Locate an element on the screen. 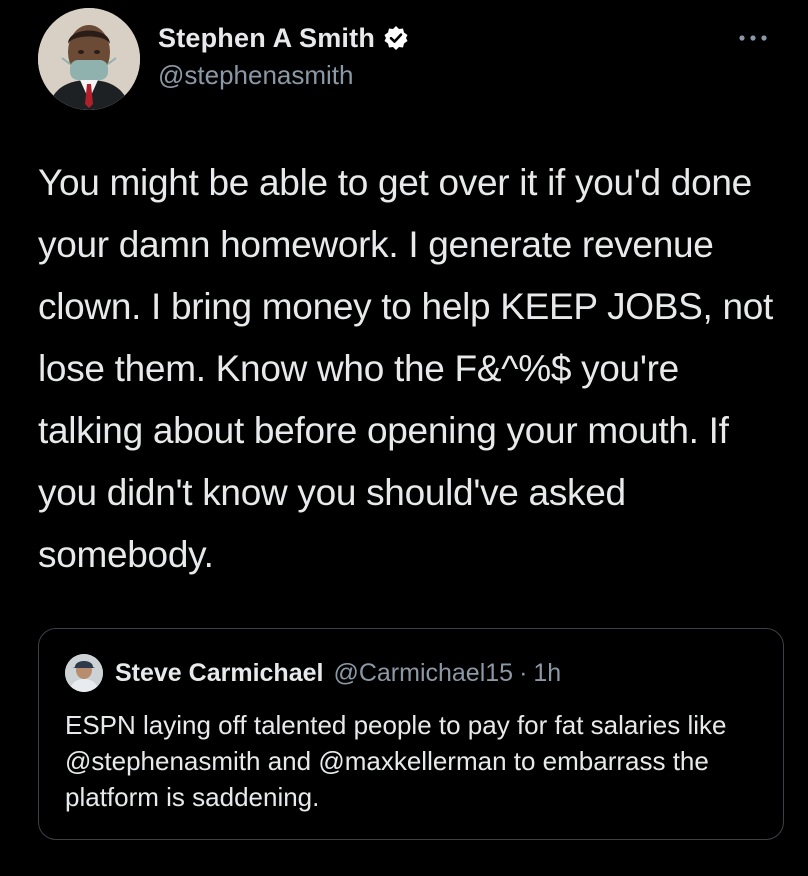 This screenshot has width=808, height=876. author-display-name: Stephen A Smith is located at coordinates (266, 38).